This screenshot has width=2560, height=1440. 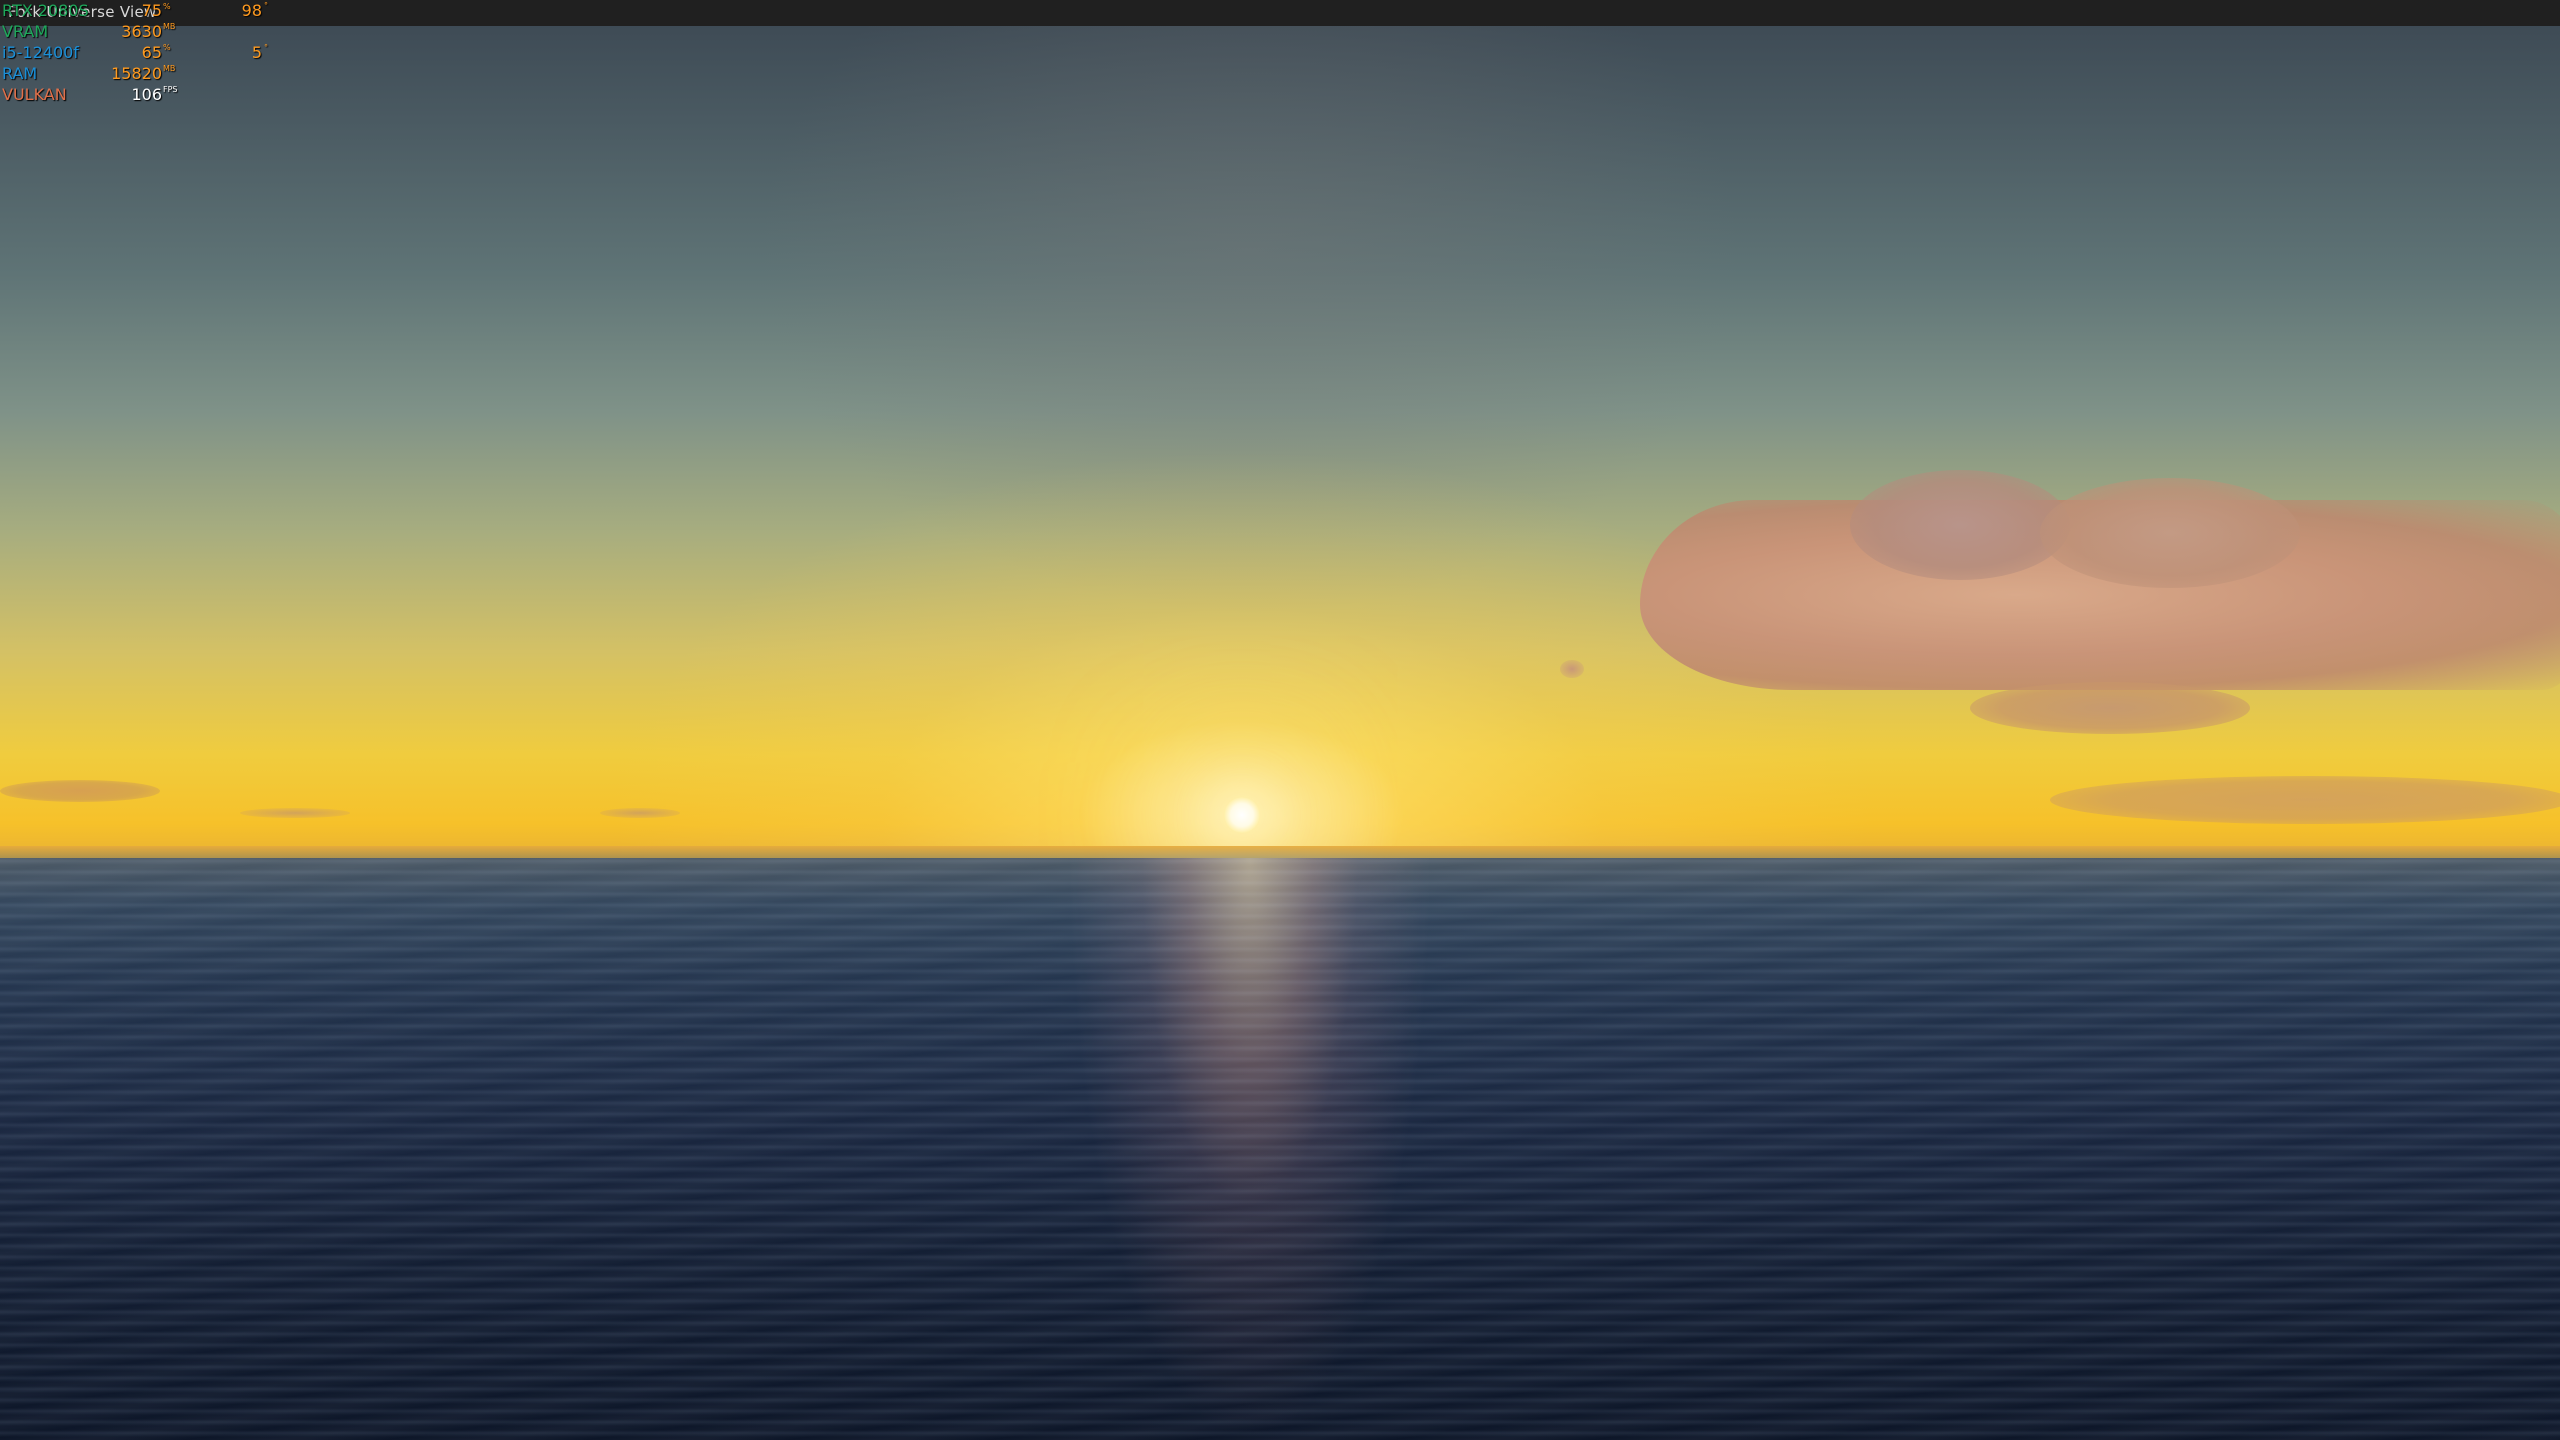 What do you see at coordinates (80, 791) in the screenshot?
I see `cloud-left` at bounding box center [80, 791].